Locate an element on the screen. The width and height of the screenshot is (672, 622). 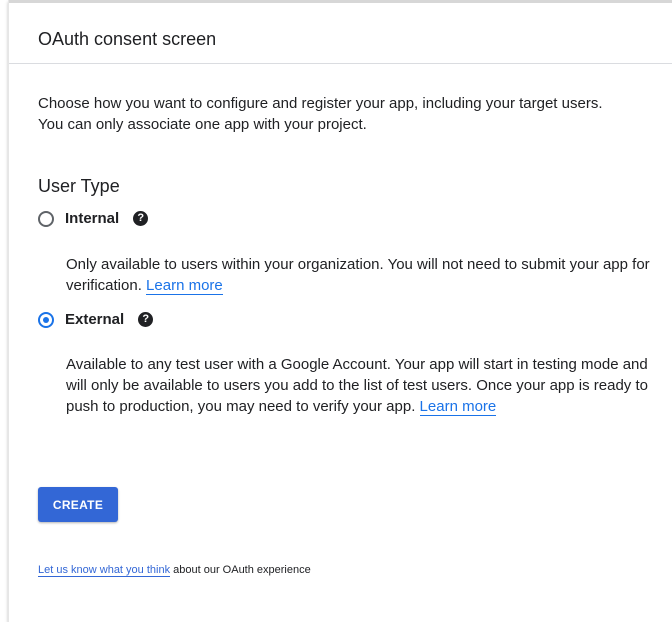
external-radio is located at coordinates (46, 319).